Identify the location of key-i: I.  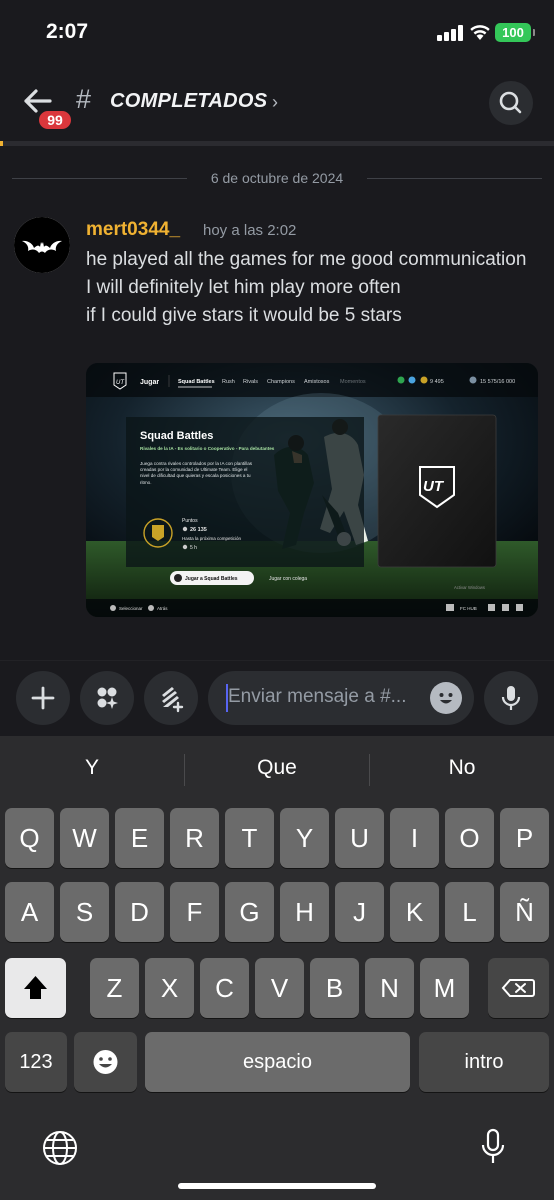
(414, 838).